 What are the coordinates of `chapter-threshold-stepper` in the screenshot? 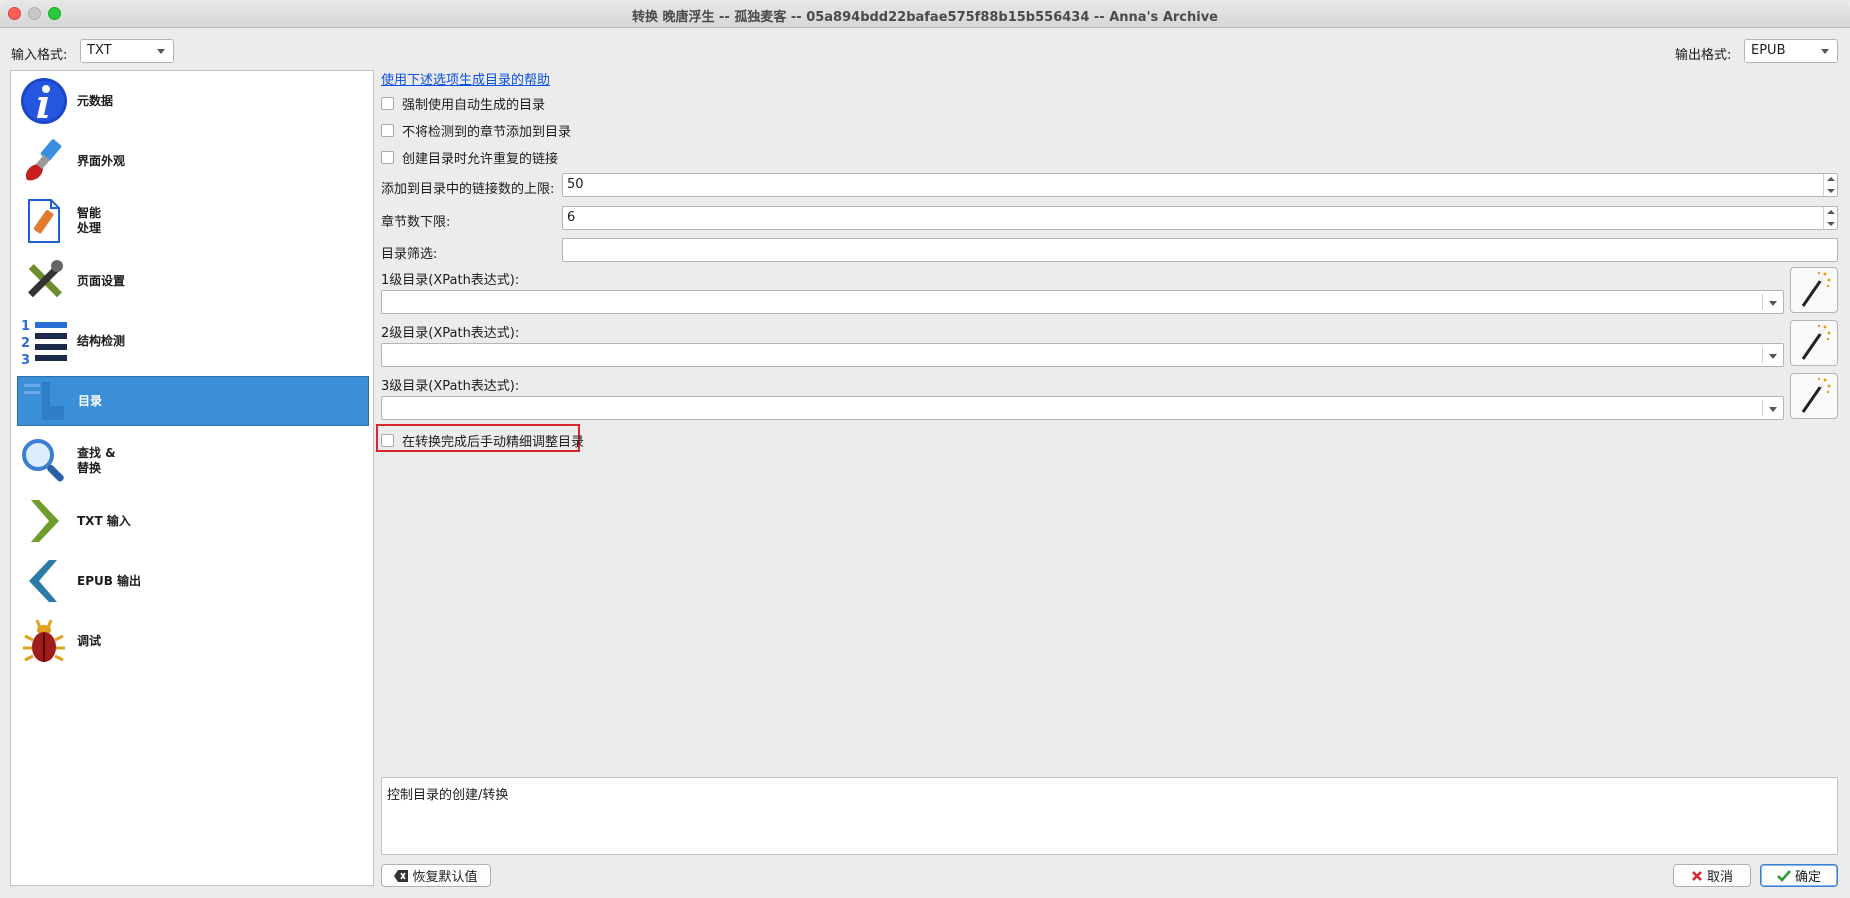 It's located at (1830, 218).